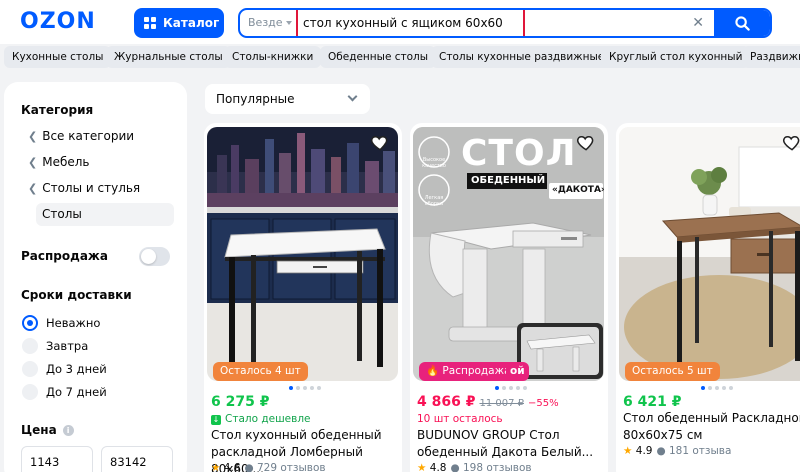 The width and height of the screenshot is (800, 472). Describe the element at coordinates (460, 419) in the screenshot. I see `stock-left-note: 10 шт осталось` at that location.